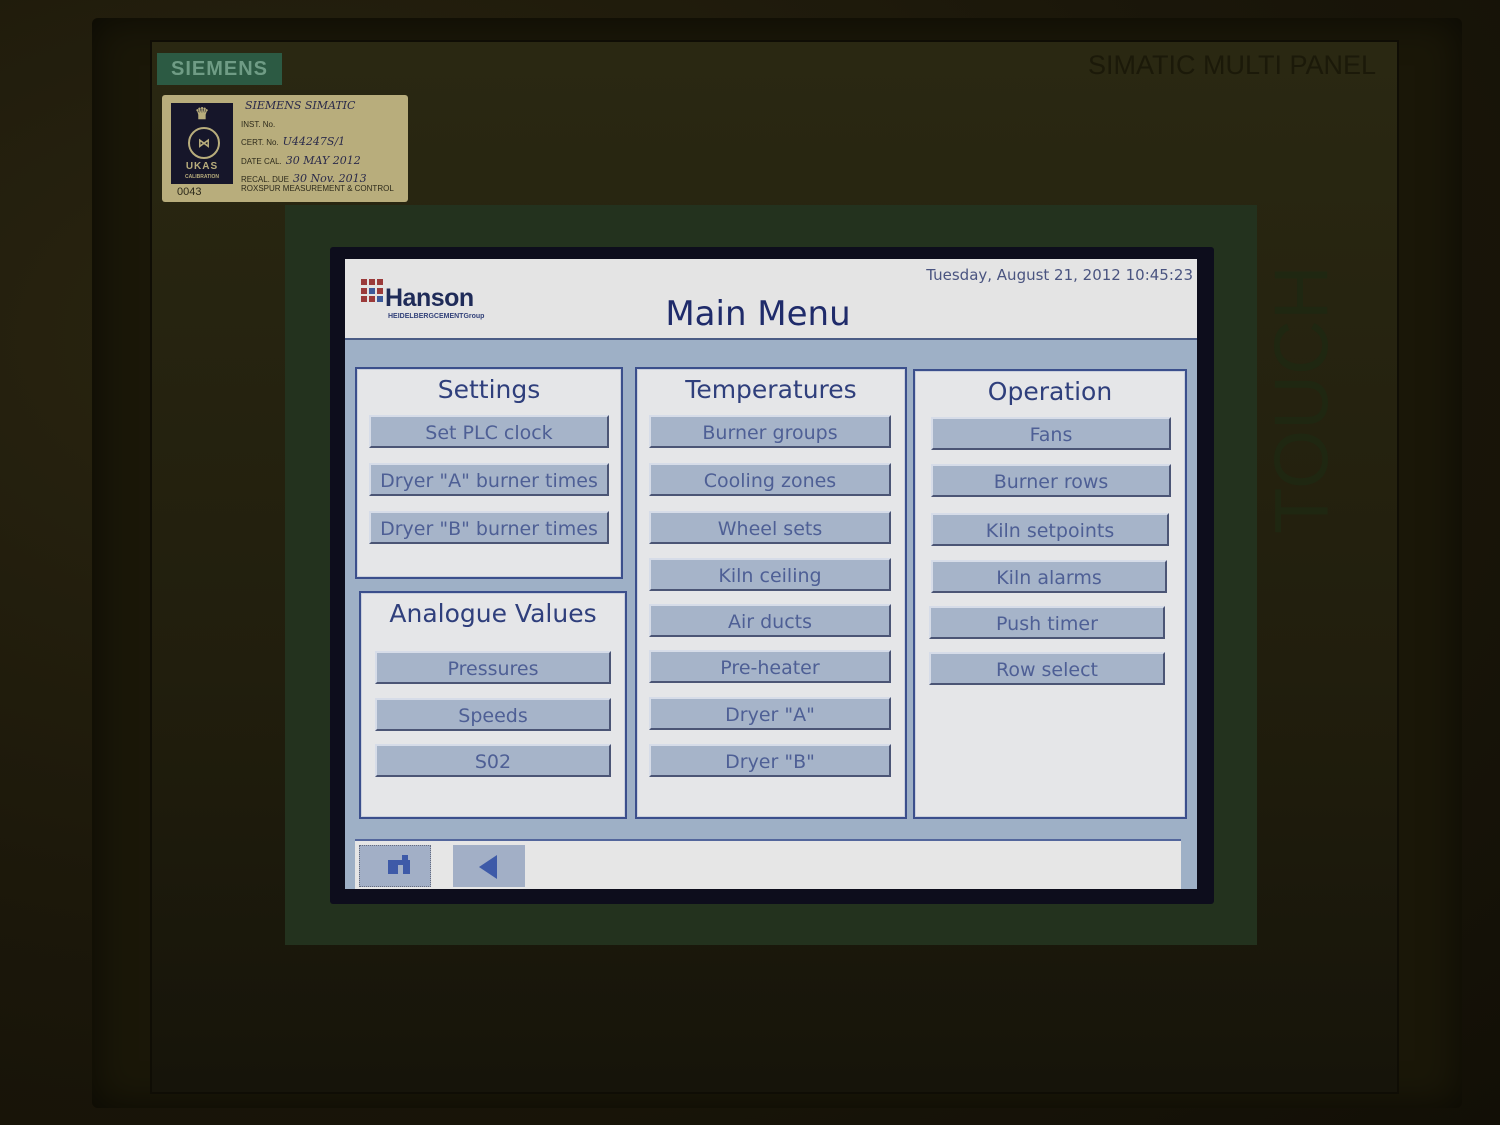 This screenshot has height=1125, width=1500. I want to click on analogue-values-title: Analogue Values, so click(493, 613).